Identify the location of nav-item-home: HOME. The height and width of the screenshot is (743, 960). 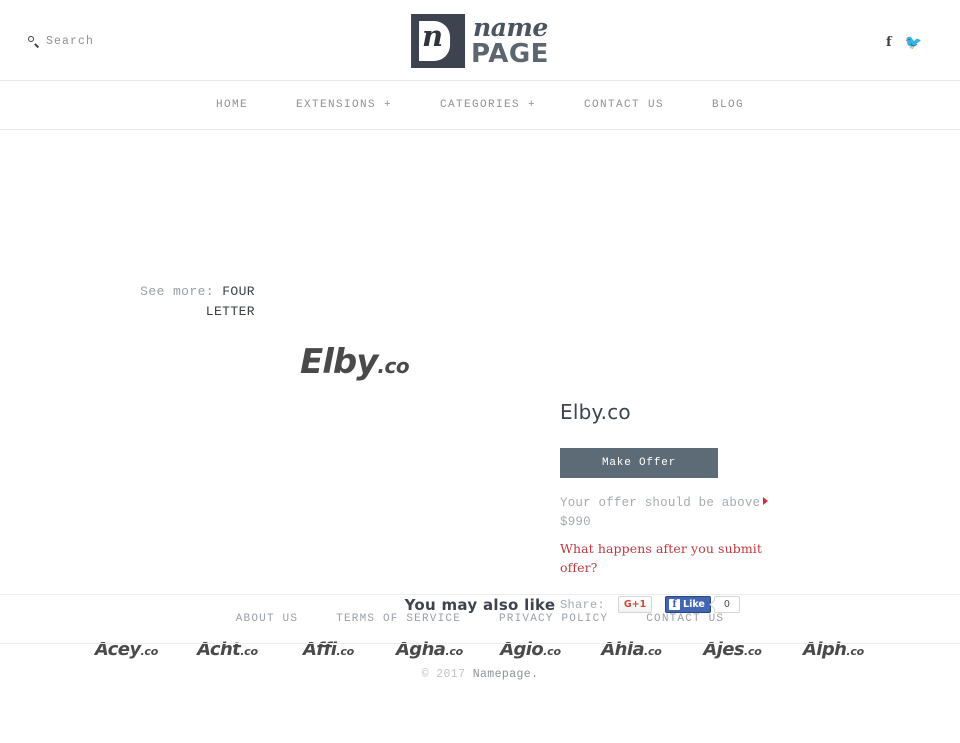
(232, 105).